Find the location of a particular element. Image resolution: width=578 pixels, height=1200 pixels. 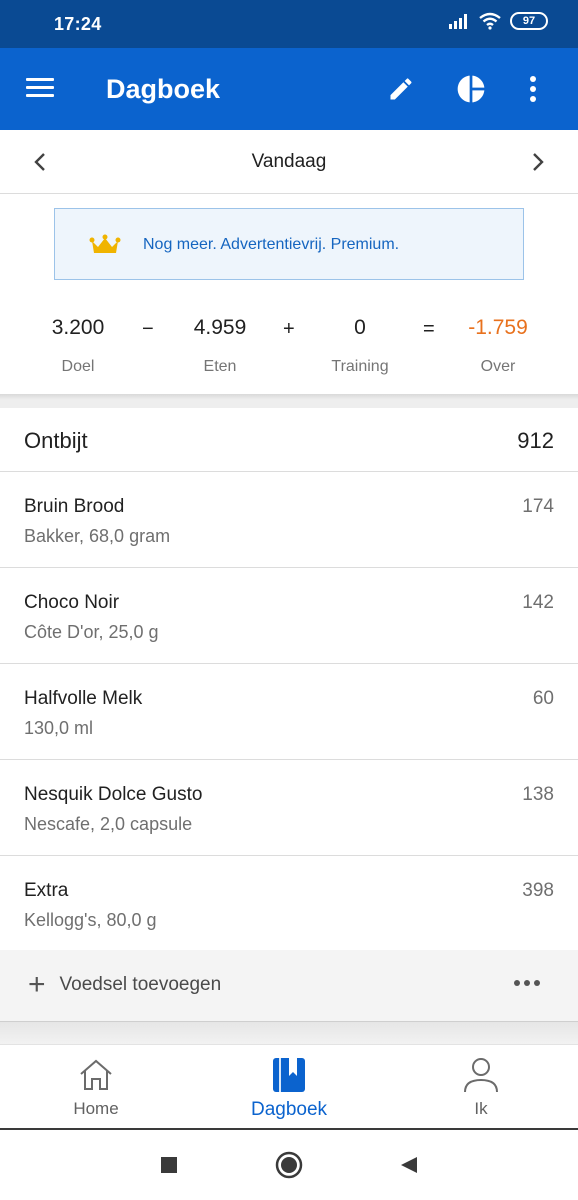

tab-home: Home is located at coordinates (96, 1087).